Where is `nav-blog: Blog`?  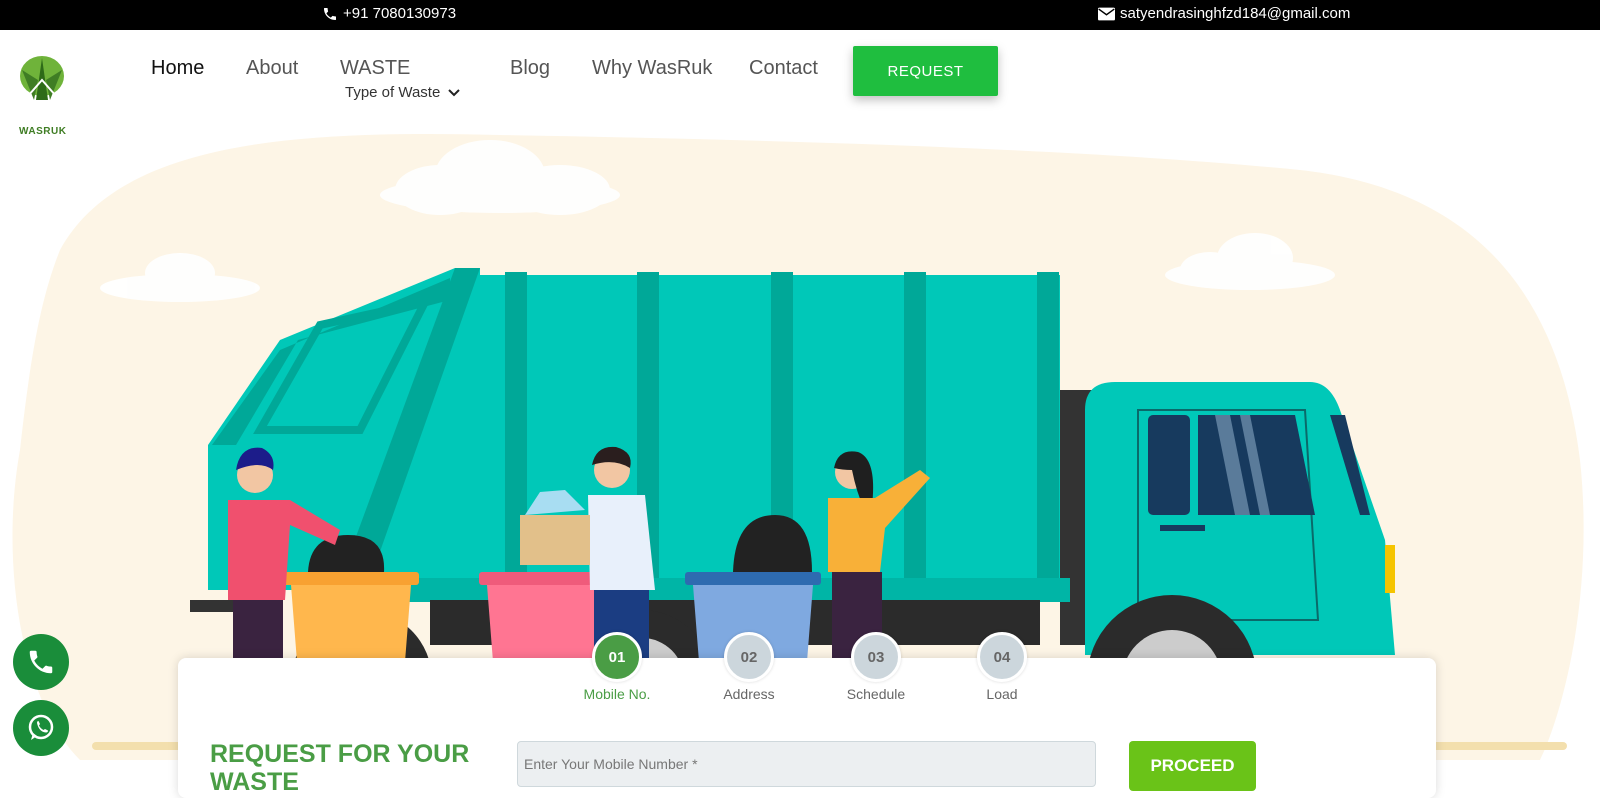 nav-blog: Blog is located at coordinates (530, 68).